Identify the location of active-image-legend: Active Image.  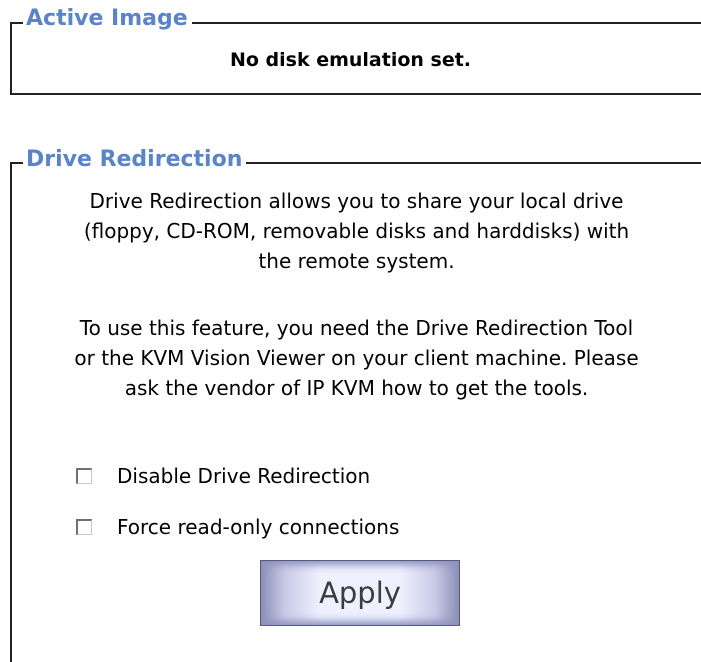
(107, 19).